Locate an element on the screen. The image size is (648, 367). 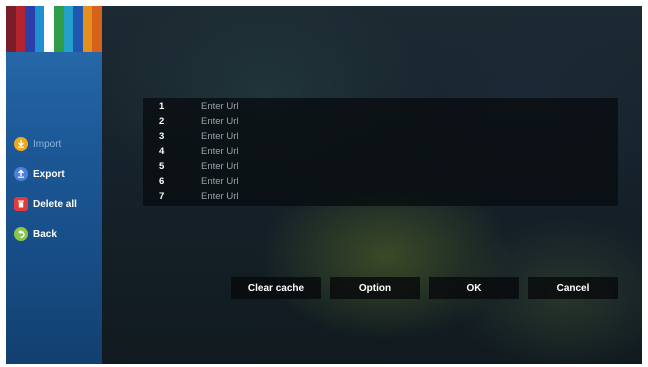
cancel-button: Cancel is located at coordinates (573, 288).